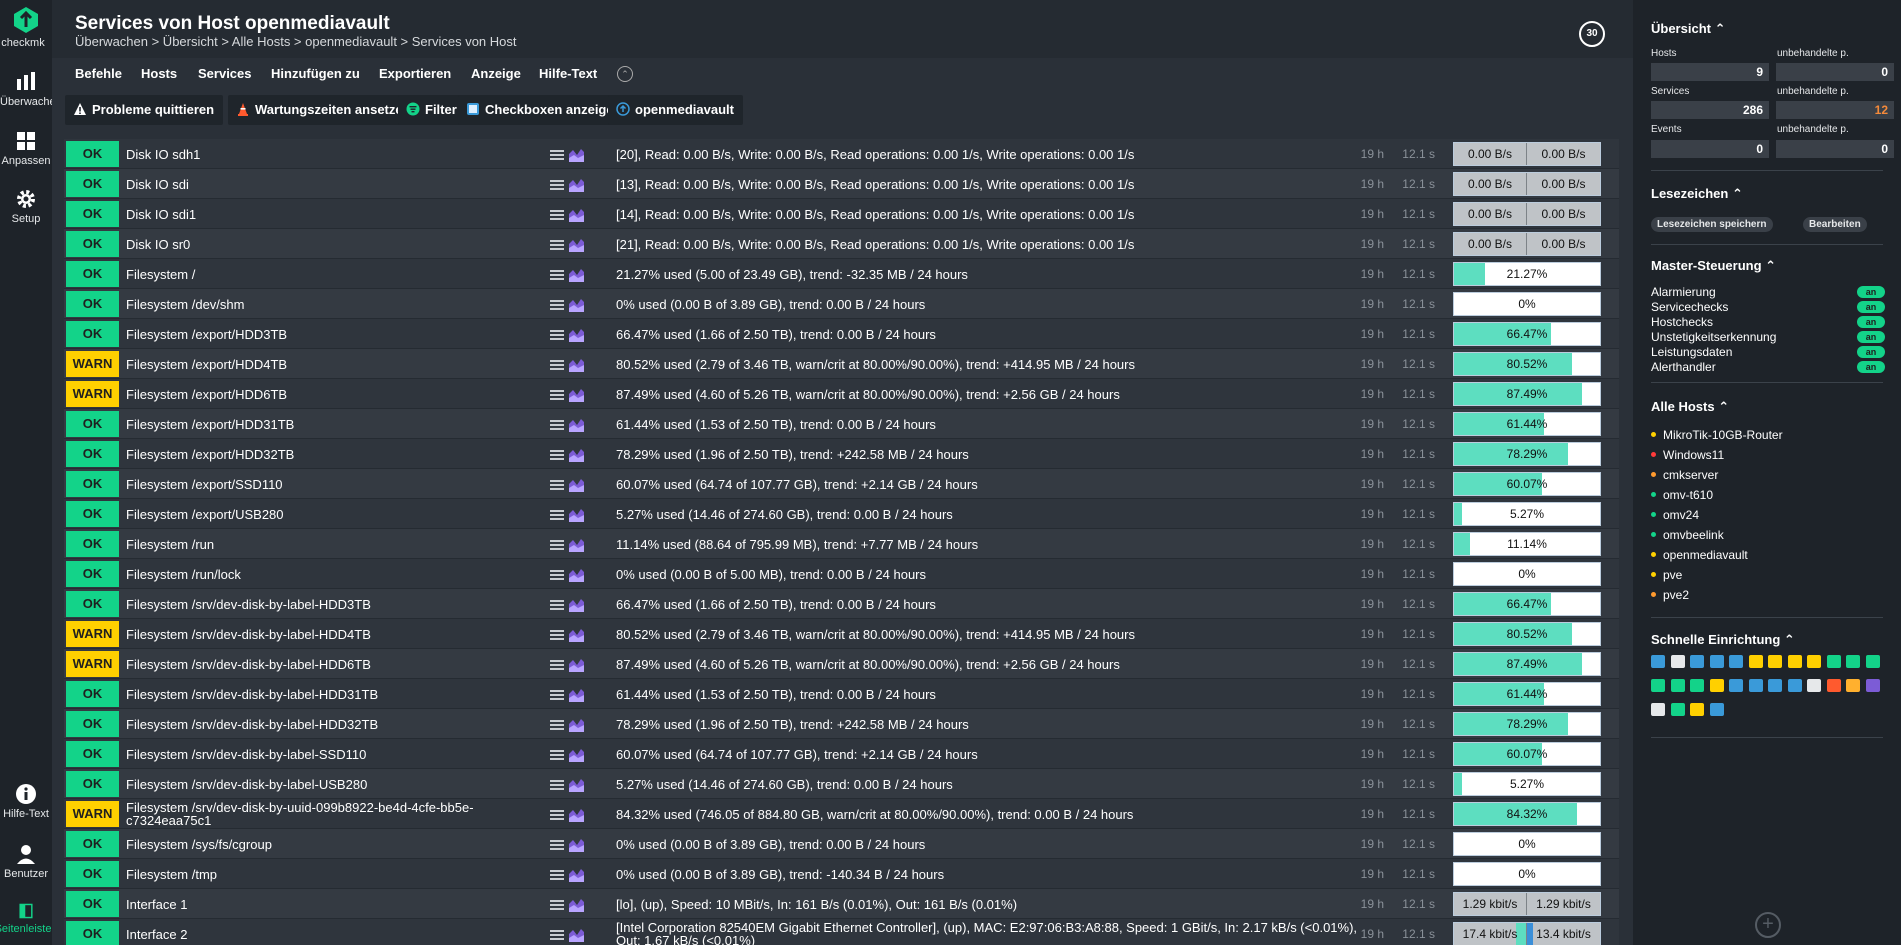 This screenshot has width=1901, height=945. Describe the element at coordinates (1835, 72) in the screenshot. I see `hosts-unhandled-count: 0` at that location.